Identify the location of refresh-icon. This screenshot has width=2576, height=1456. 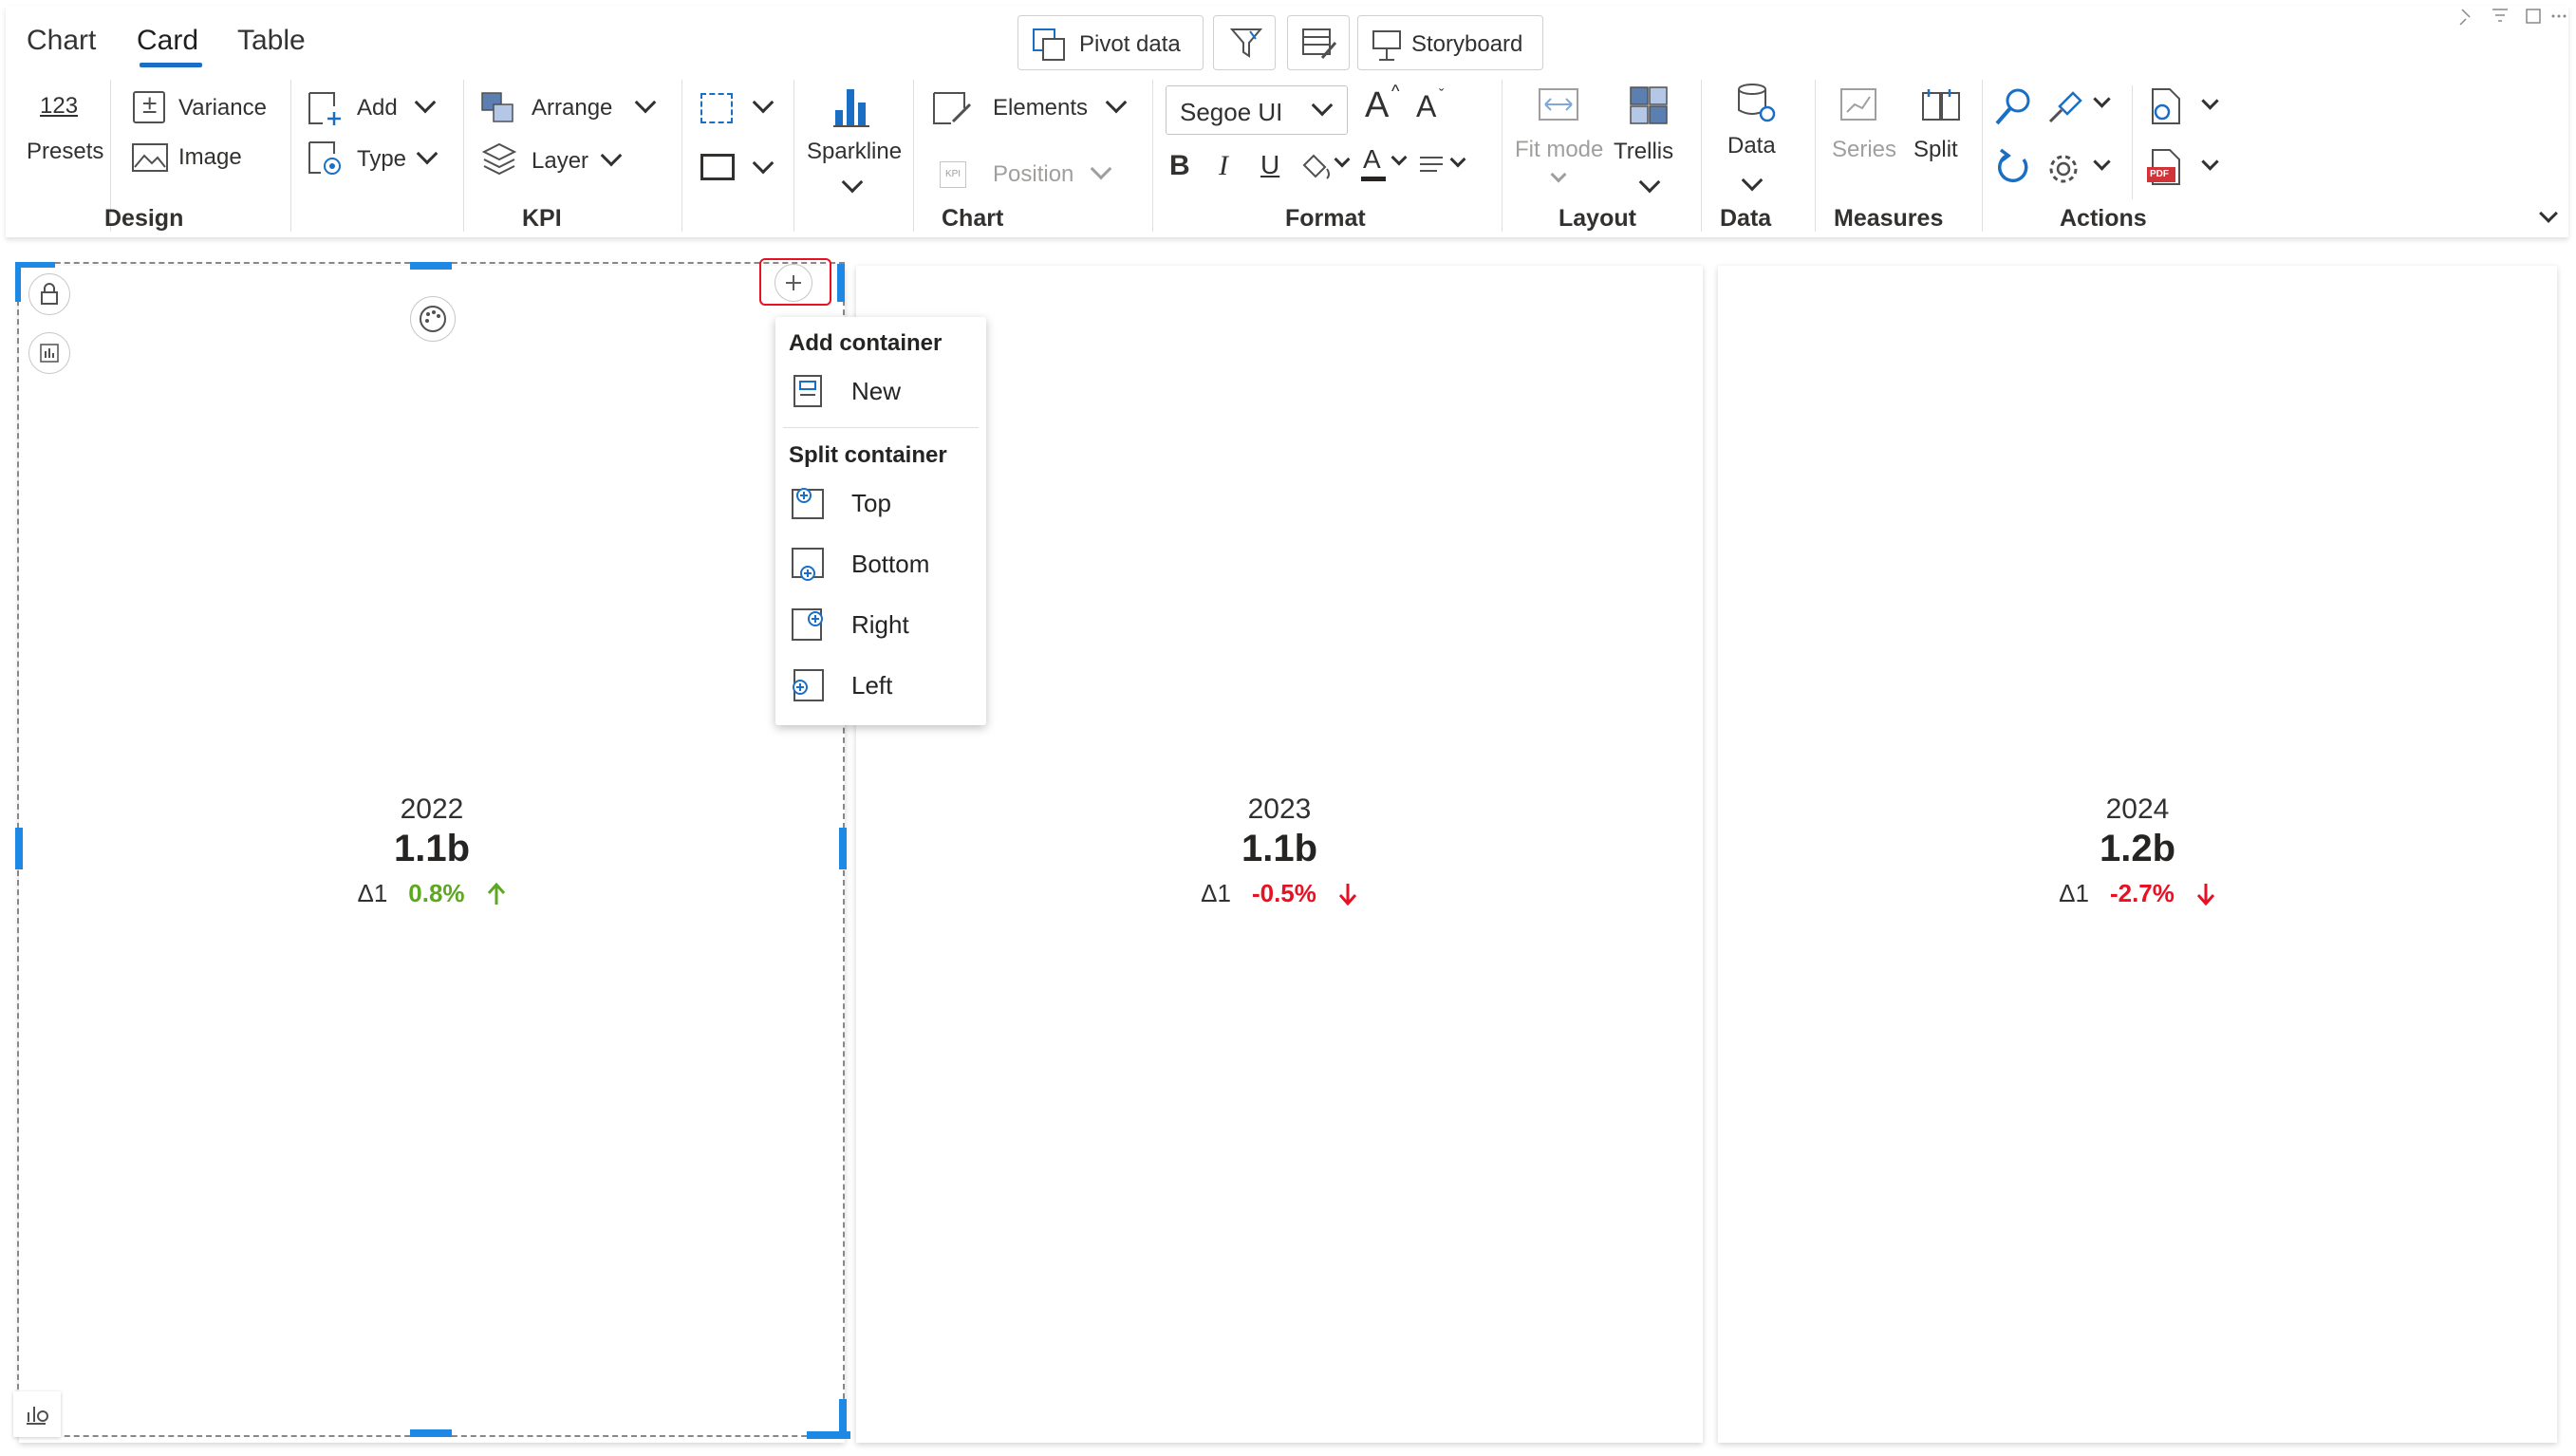
(2014, 169).